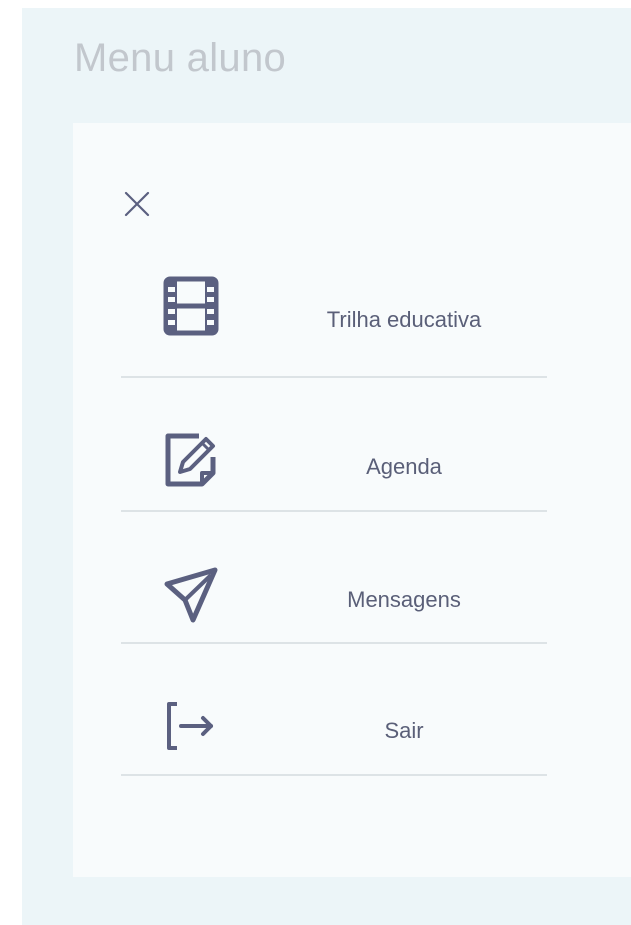  Describe the element at coordinates (190, 726) in the screenshot. I see `logout-icon` at that location.